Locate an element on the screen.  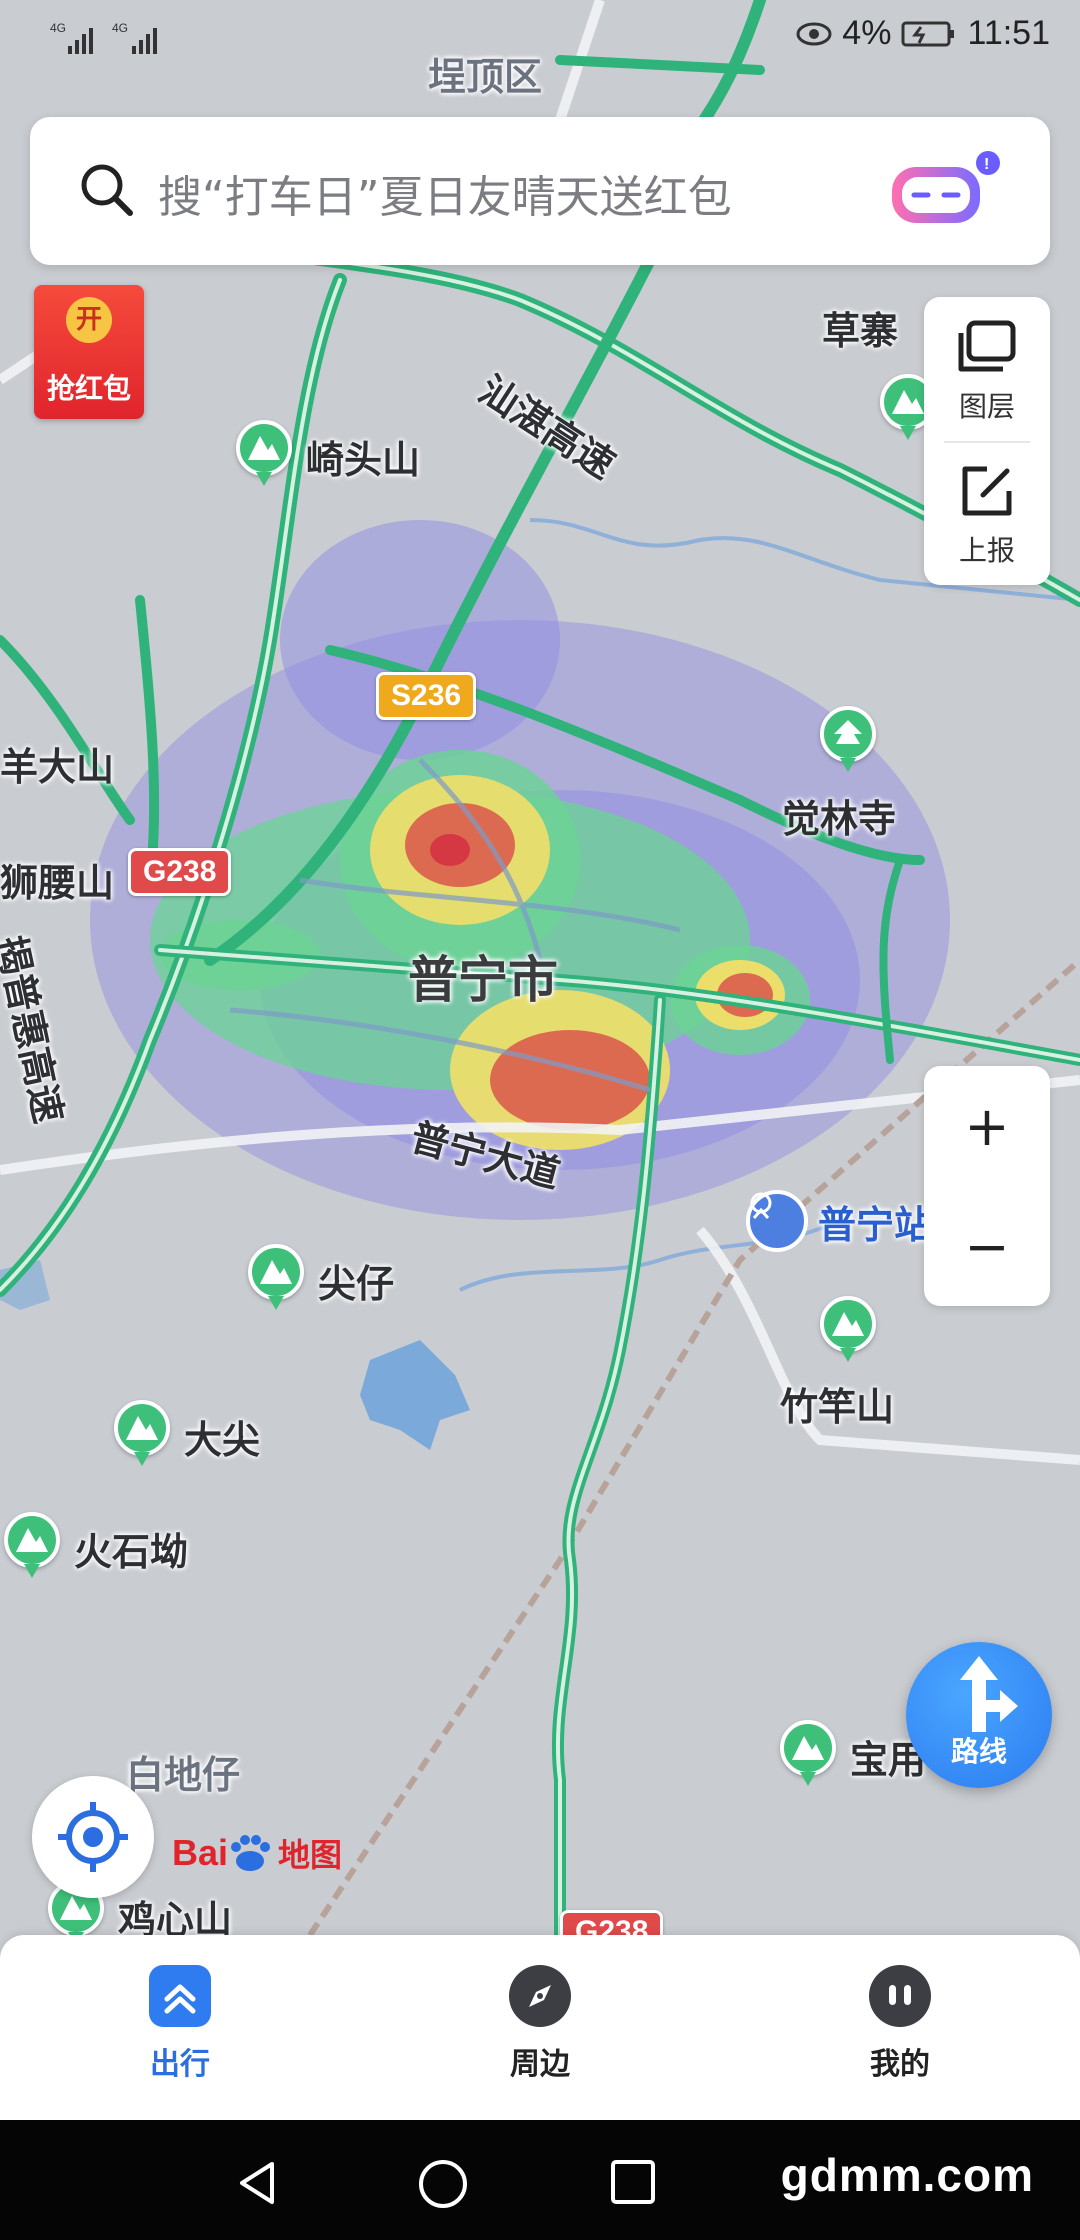
back-icon is located at coordinates (257, 2183).